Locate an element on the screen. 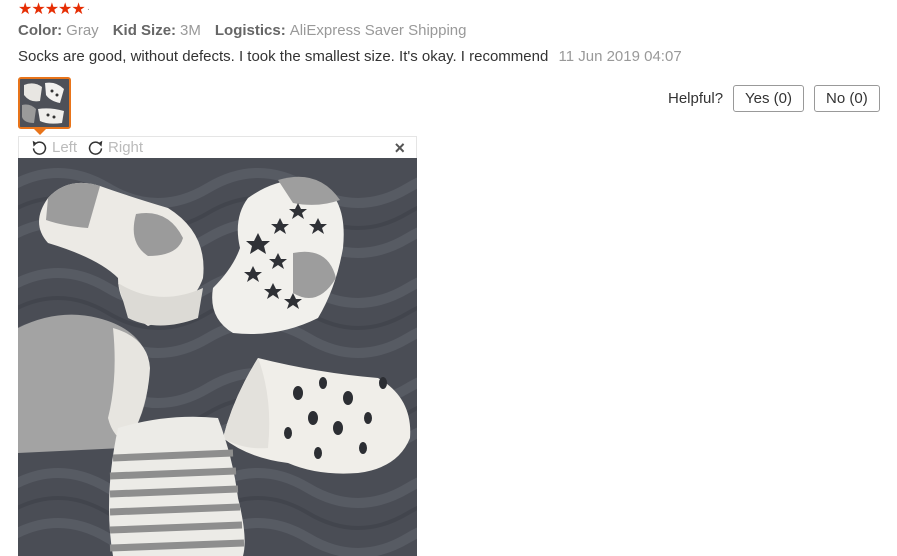 The height and width of the screenshot is (556, 897). thumbnail-selected-arrow is located at coordinates (40, 132).